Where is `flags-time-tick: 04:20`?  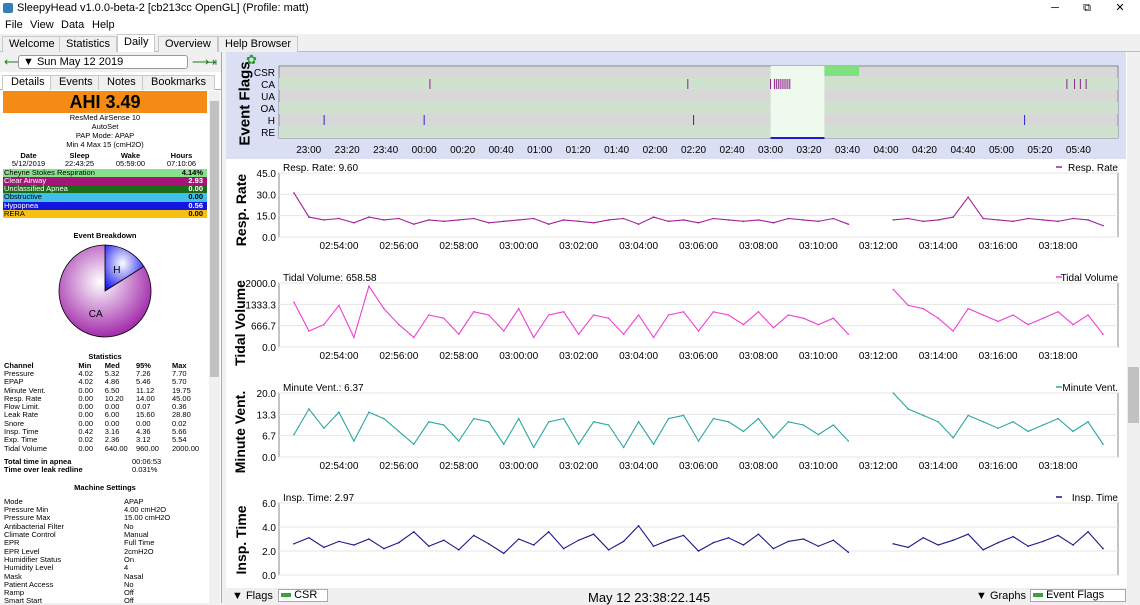
flags-time-tick: 04:20 is located at coordinates (924, 150).